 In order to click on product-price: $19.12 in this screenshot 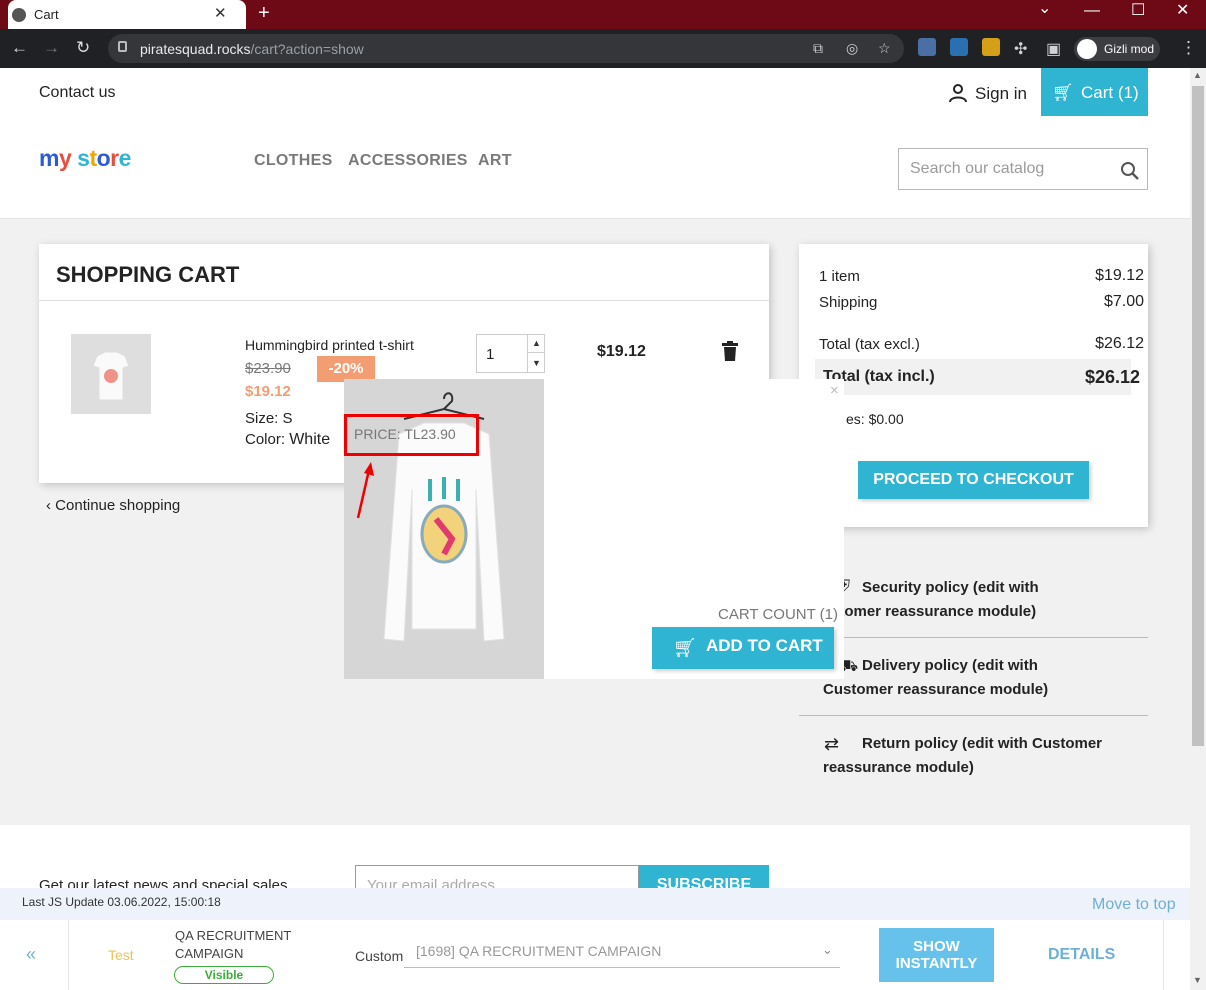, I will do `click(268, 391)`.